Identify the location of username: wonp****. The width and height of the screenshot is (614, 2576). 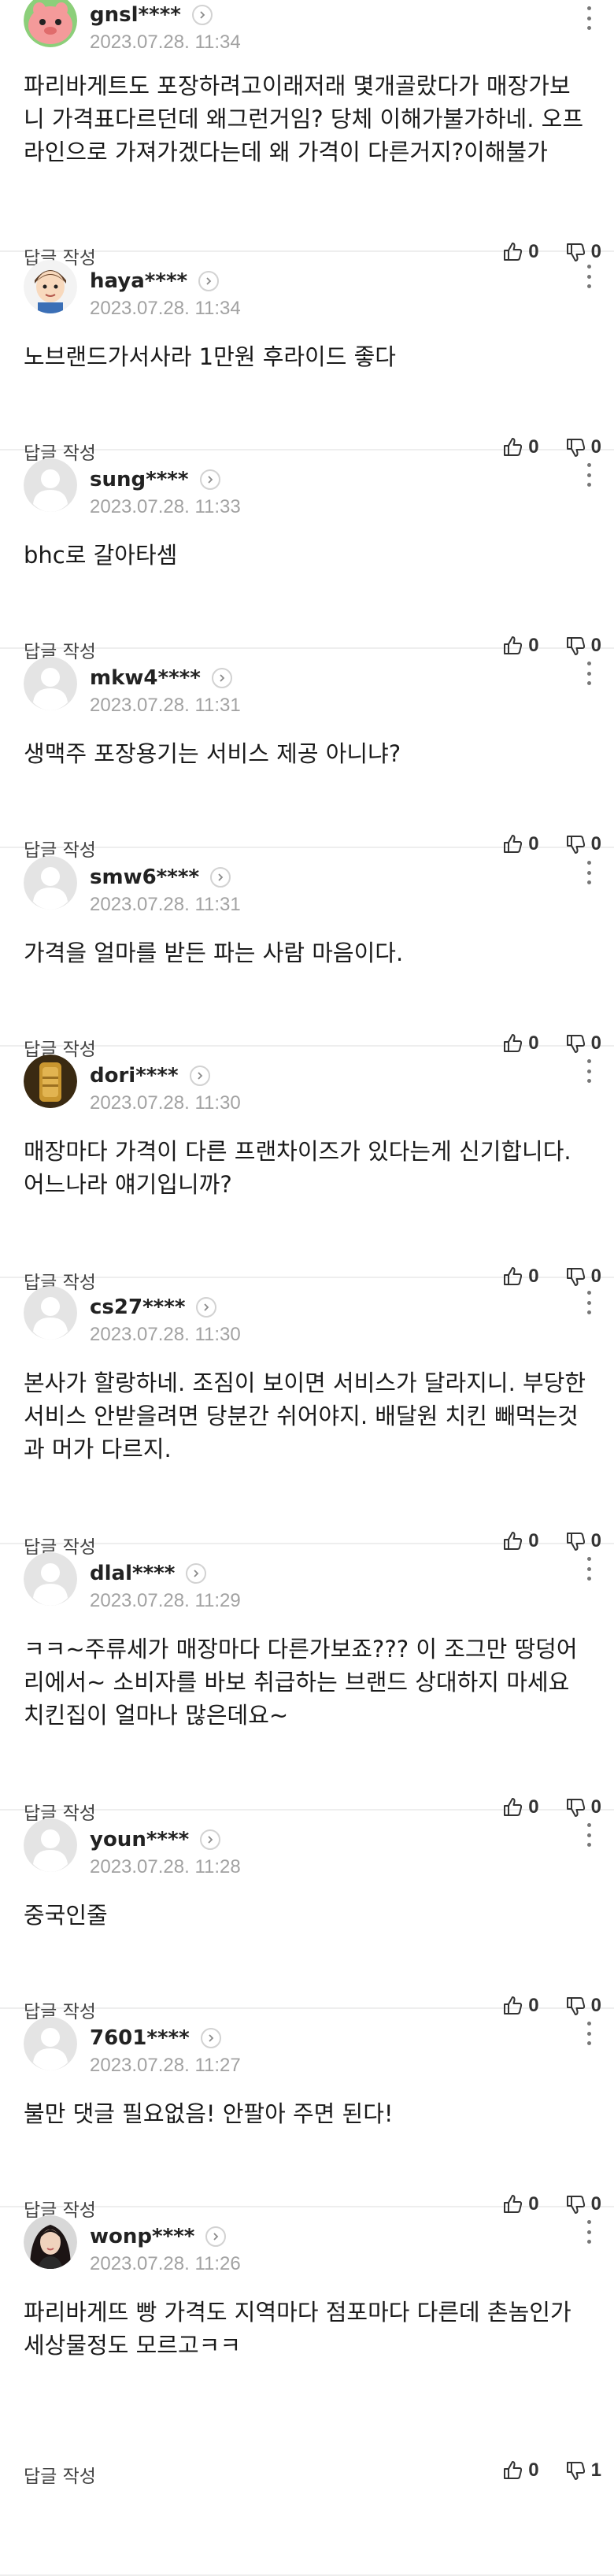
(142, 2236).